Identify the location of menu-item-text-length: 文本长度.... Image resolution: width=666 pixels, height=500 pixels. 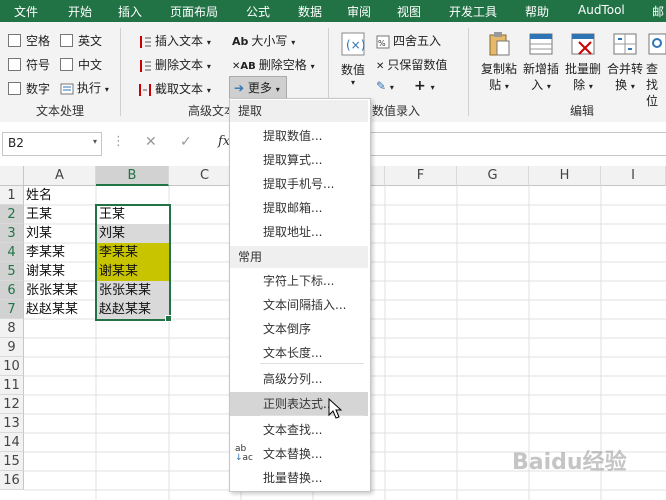
(299, 353).